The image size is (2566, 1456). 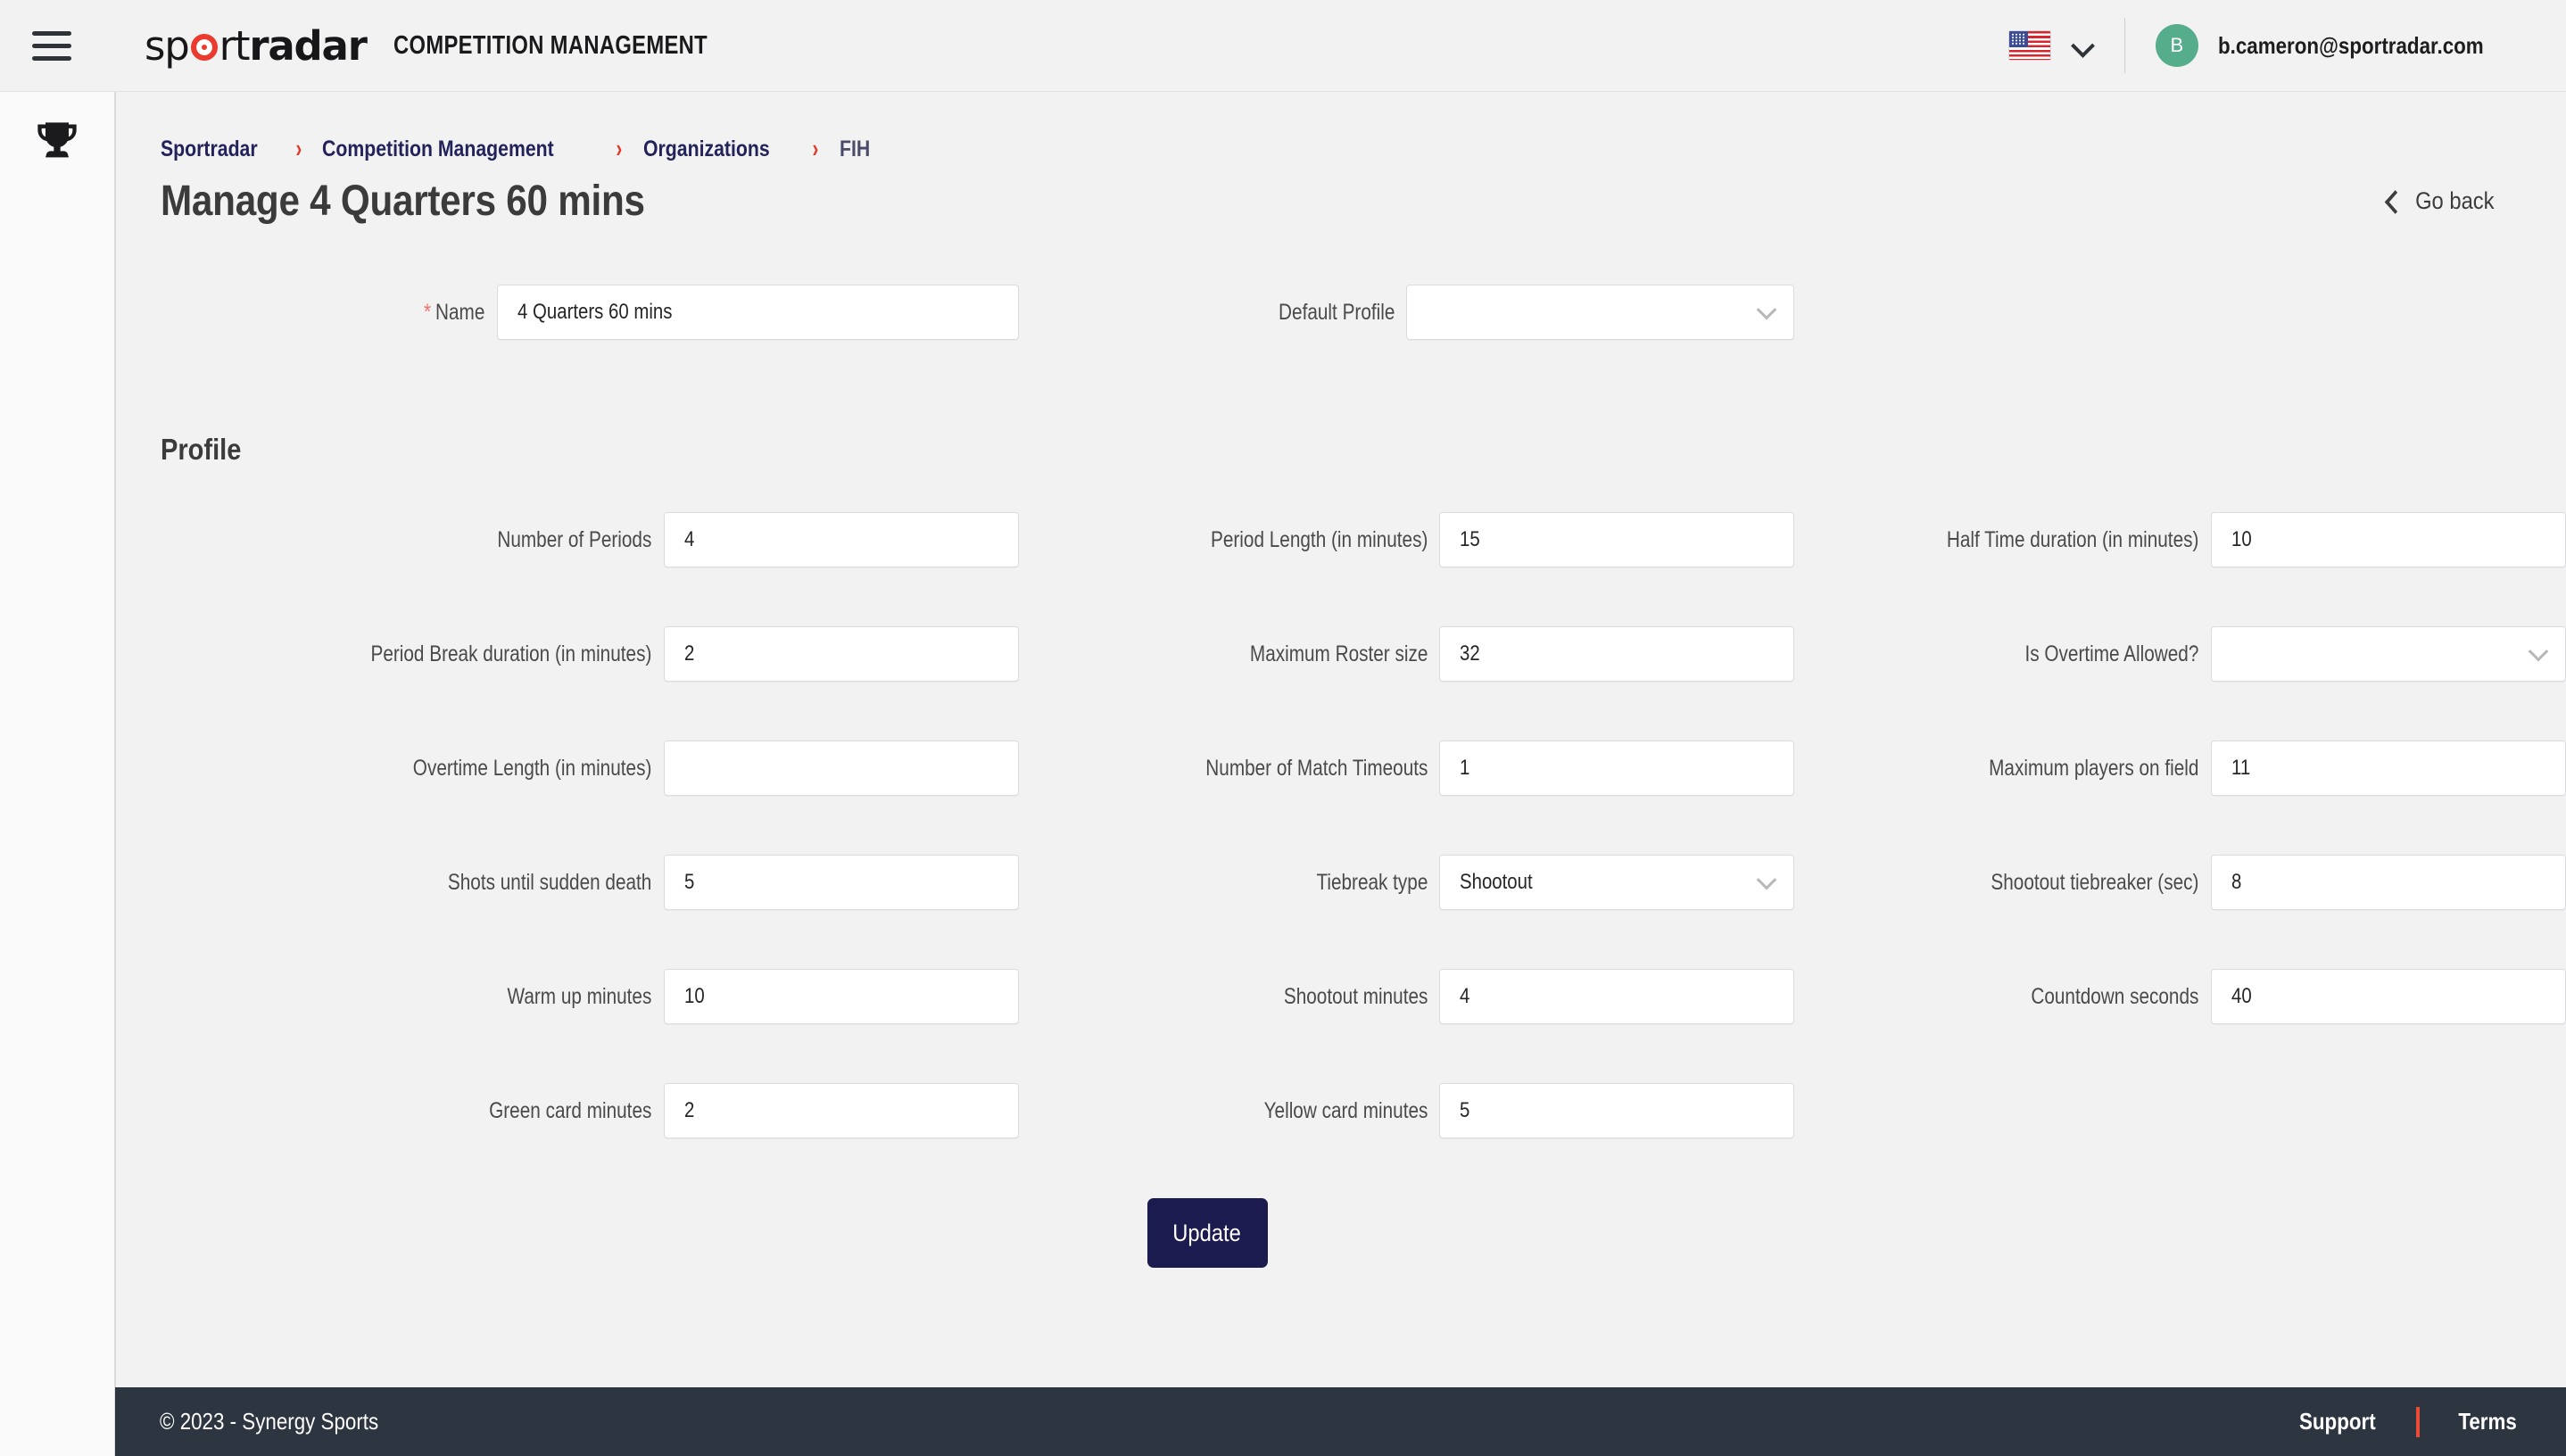 What do you see at coordinates (841, 996) in the screenshot?
I see `warm-up-minutes-input: 10` at bounding box center [841, 996].